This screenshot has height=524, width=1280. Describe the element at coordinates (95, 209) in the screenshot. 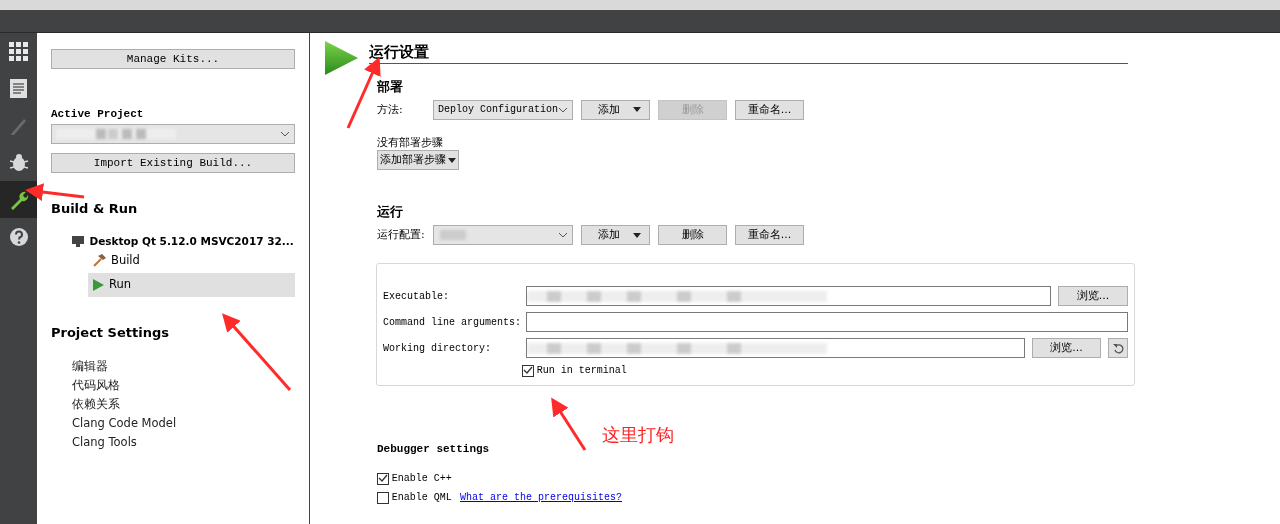

I see `section-heading: Build & Run` at that location.